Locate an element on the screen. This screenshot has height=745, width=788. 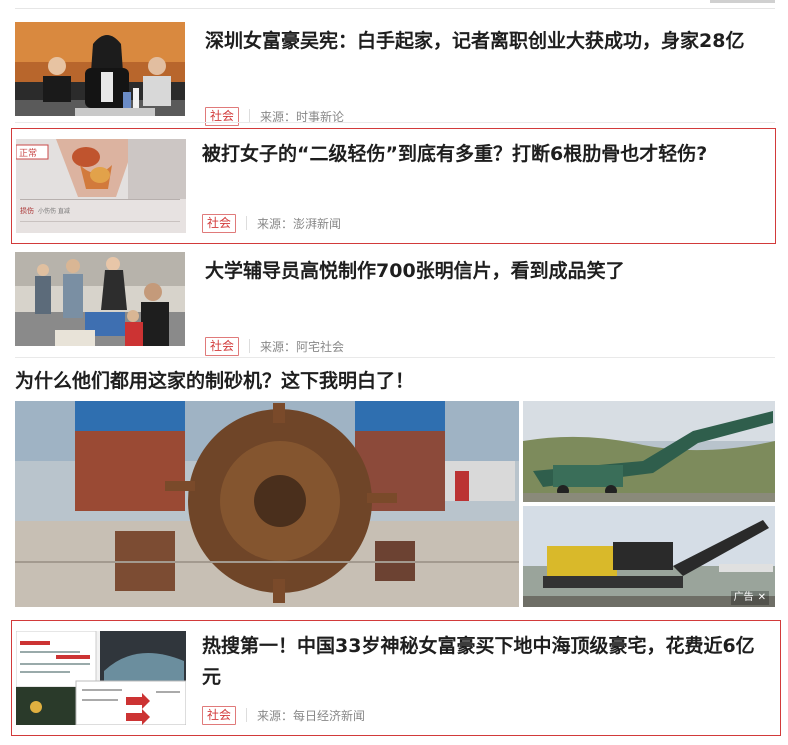
news-source: 来源：阿宅社会 is located at coordinates (302, 346).